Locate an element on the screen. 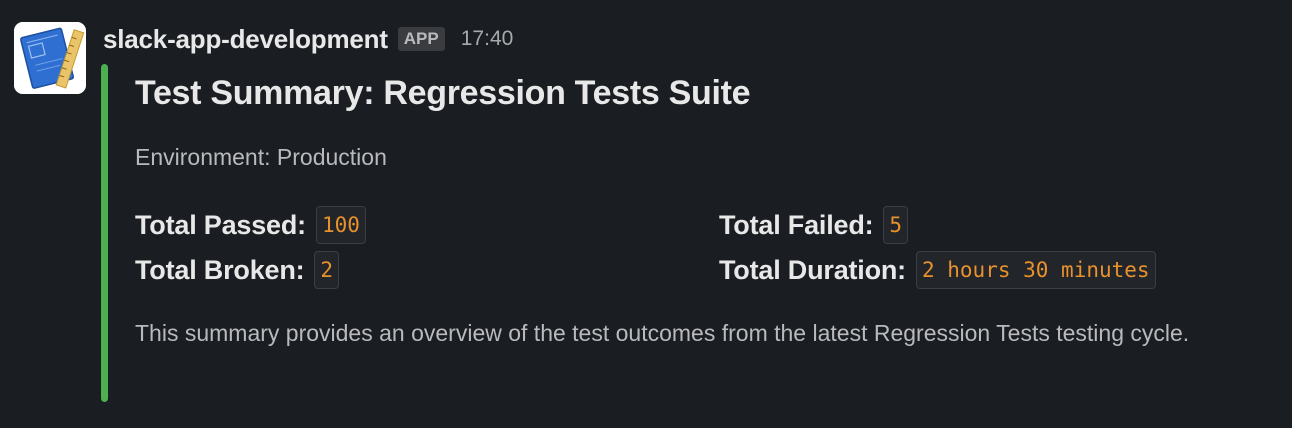 This screenshot has width=1292, height=428. field-label: Total Broken: is located at coordinates (220, 269).